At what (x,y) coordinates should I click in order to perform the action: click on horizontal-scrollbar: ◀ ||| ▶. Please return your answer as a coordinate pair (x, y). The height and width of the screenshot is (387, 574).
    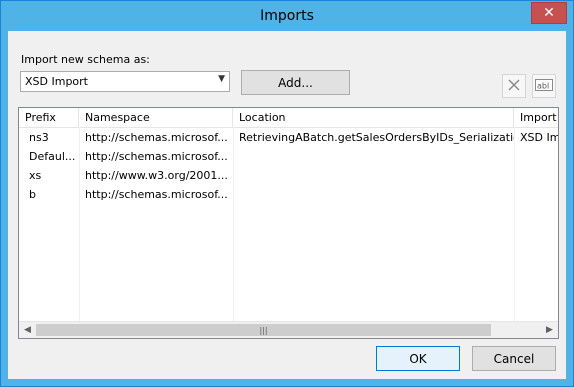
    Looking at the image, I should click on (288, 329).